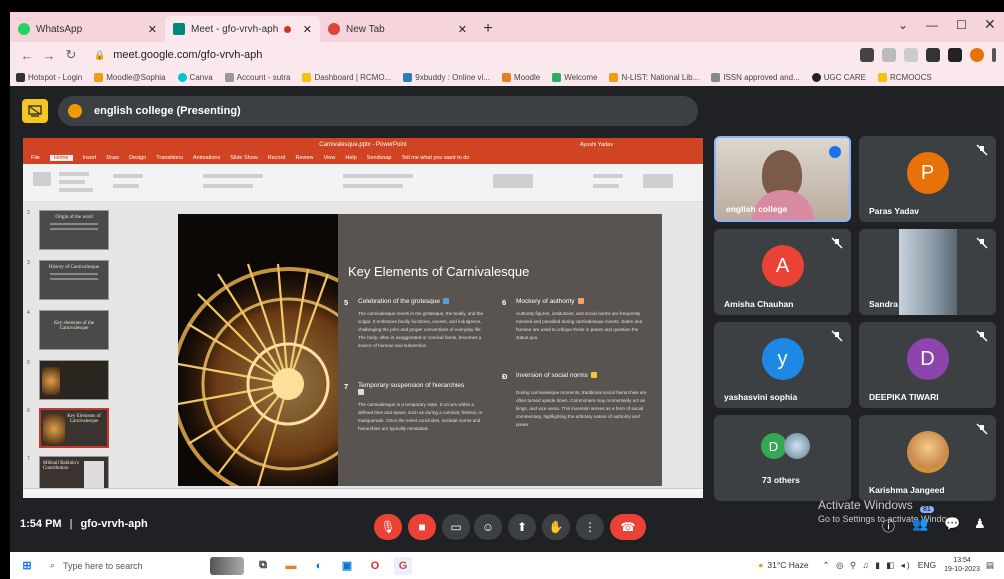 Image resolution: width=1004 pixels, height=579 pixels. What do you see at coordinates (388, 527) in the screenshot?
I see `mic-toggle-button: 🎙` at bounding box center [388, 527].